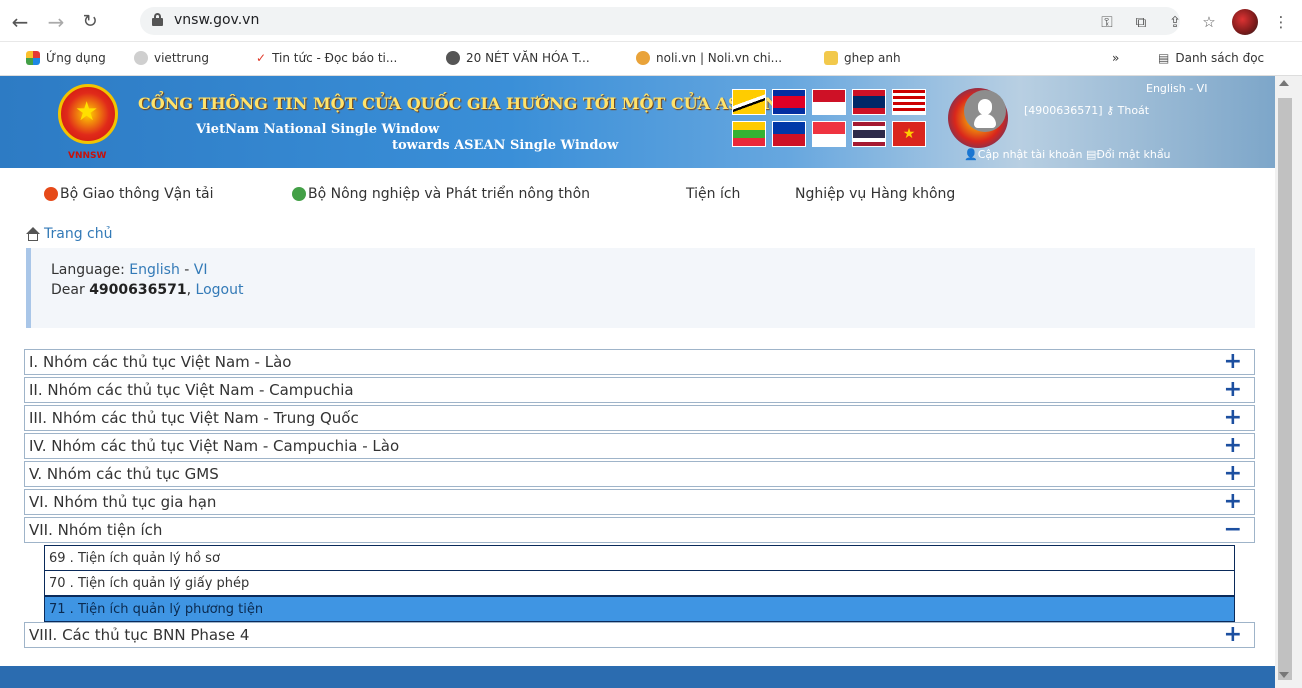 The image size is (1302, 688). What do you see at coordinates (56, 22) in the screenshot?
I see `forward-arrow-icon: →` at bounding box center [56, 22].